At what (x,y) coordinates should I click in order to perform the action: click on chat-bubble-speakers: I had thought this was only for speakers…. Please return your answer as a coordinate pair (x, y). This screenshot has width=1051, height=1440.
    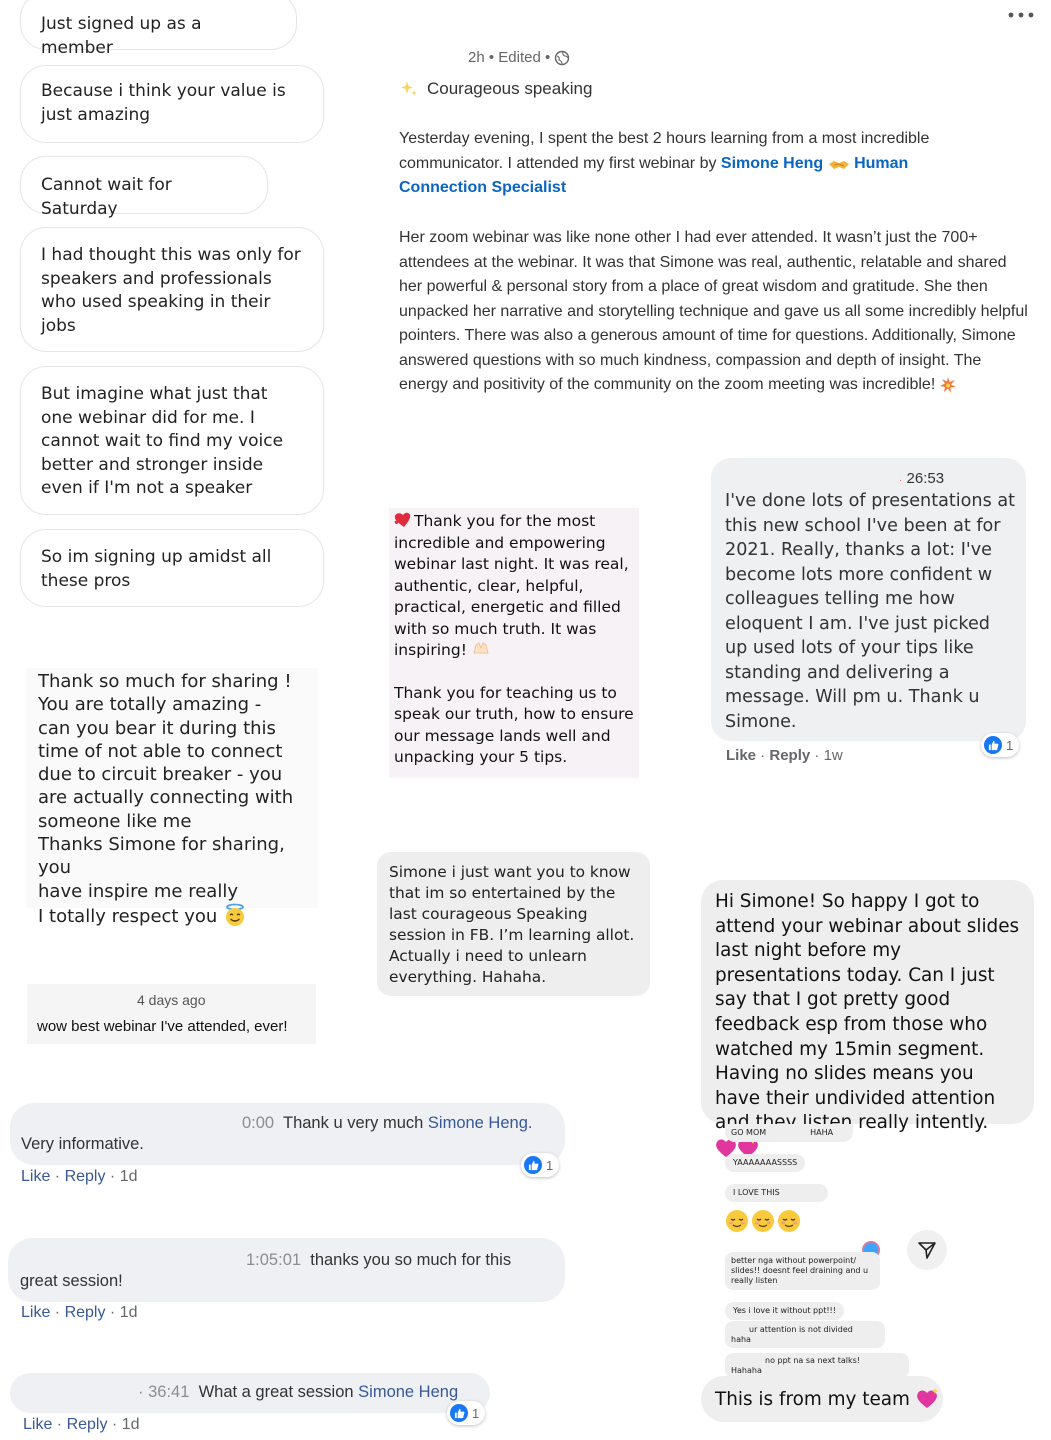
    Looking at the image, I should click on (172, 289).